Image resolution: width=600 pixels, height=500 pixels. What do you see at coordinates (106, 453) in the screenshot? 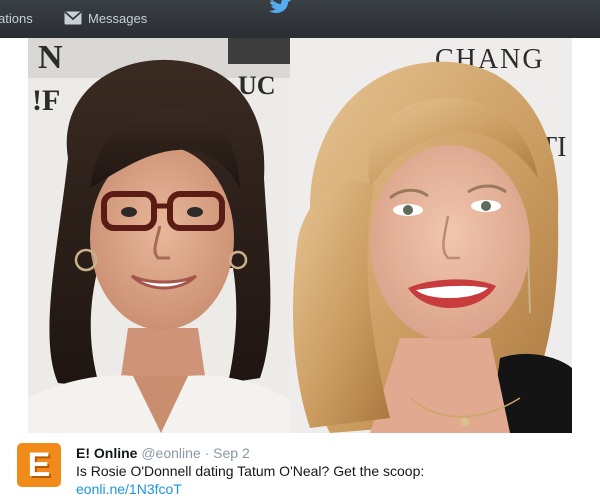
I see `tweet-author-name: E! Online` at bounding box center [106, 453].